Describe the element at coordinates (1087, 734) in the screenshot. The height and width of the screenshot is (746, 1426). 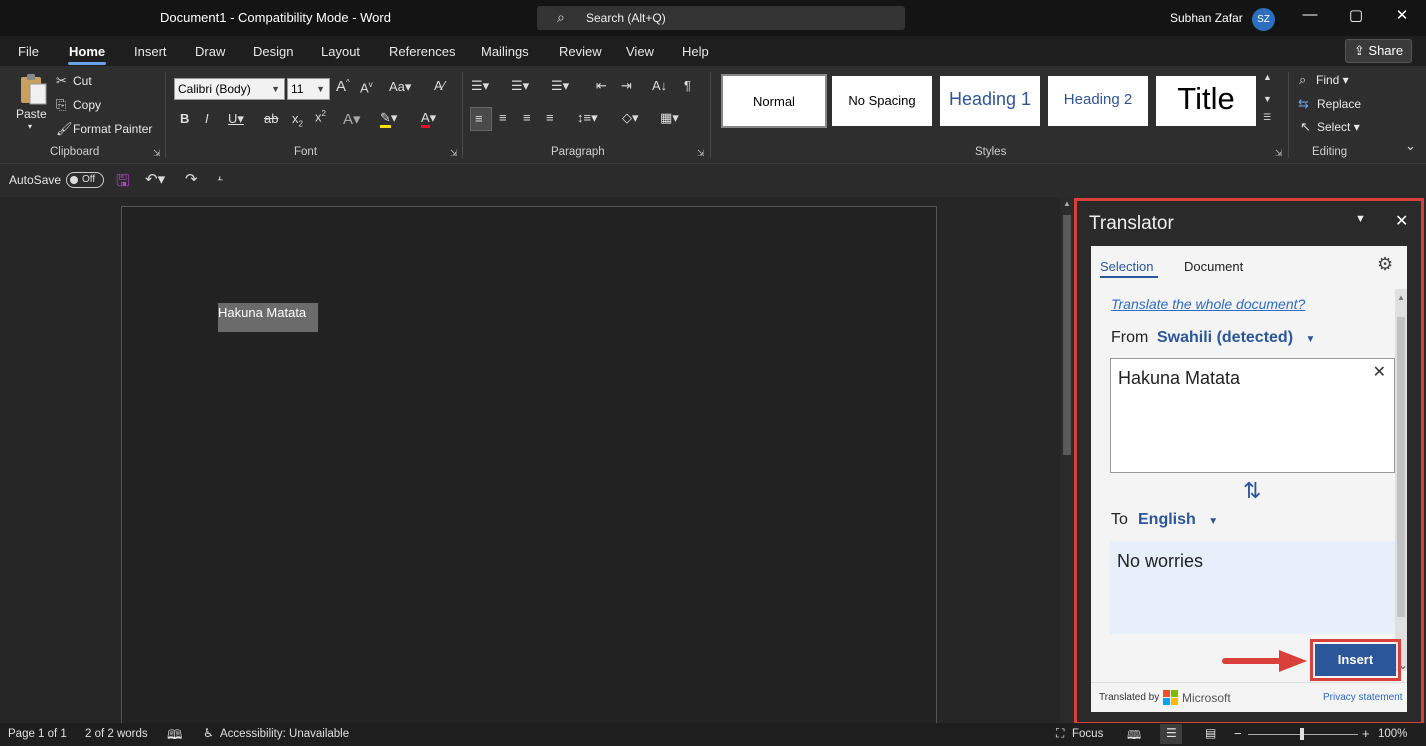
I see `focus-button: Focus` at that location.